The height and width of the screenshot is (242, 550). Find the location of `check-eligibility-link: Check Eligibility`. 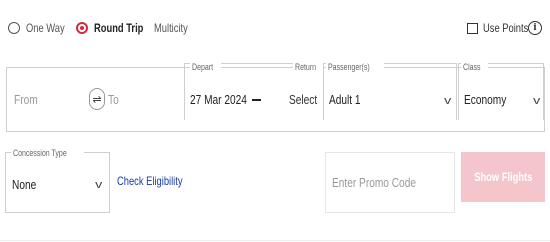

check-eligibility-link: Check Eligibility is located at coordinates (159, 181).